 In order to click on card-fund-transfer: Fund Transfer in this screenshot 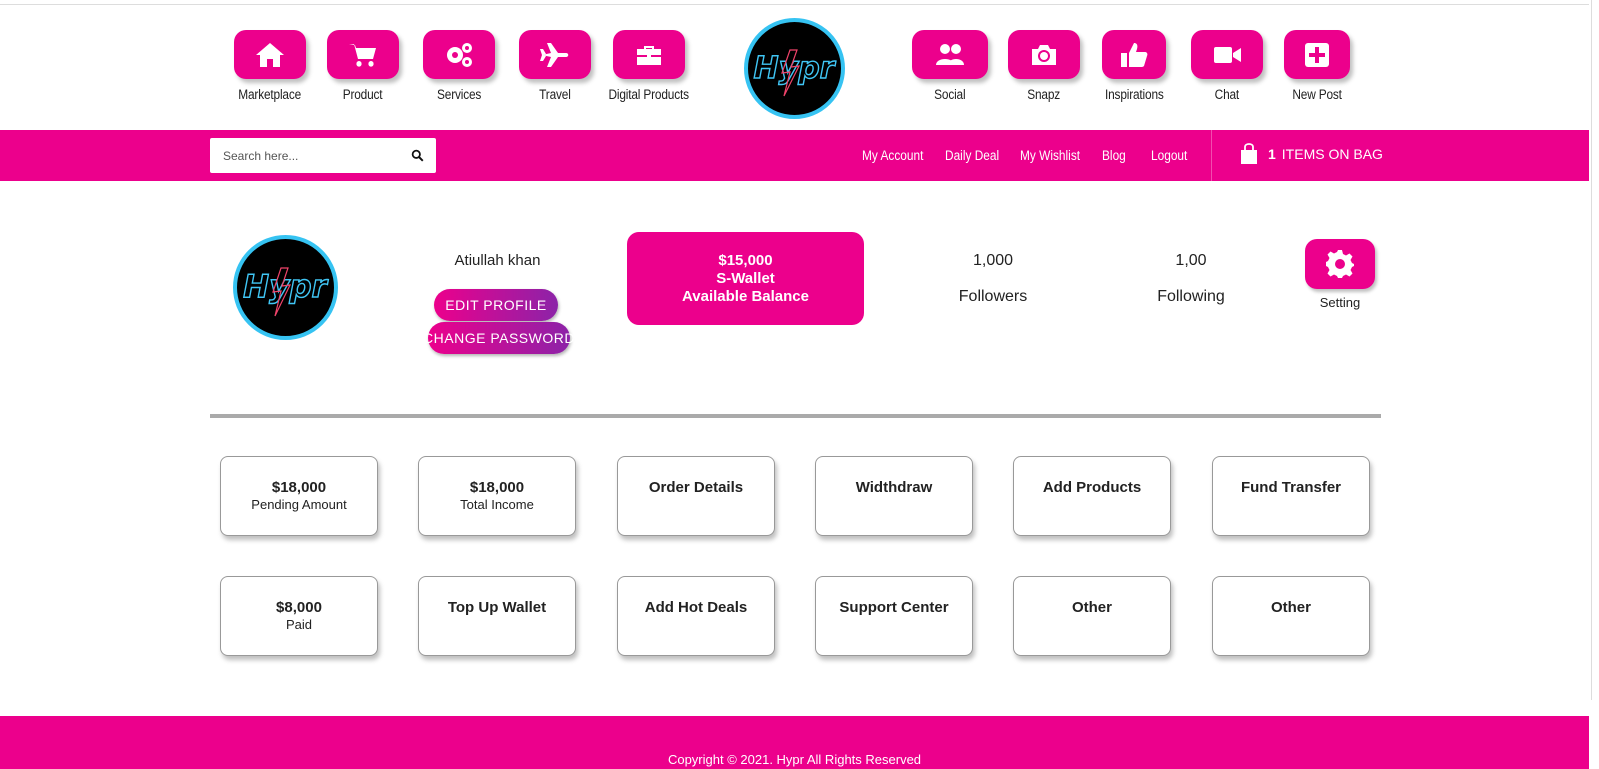, I will do `click(1291, 496)`.